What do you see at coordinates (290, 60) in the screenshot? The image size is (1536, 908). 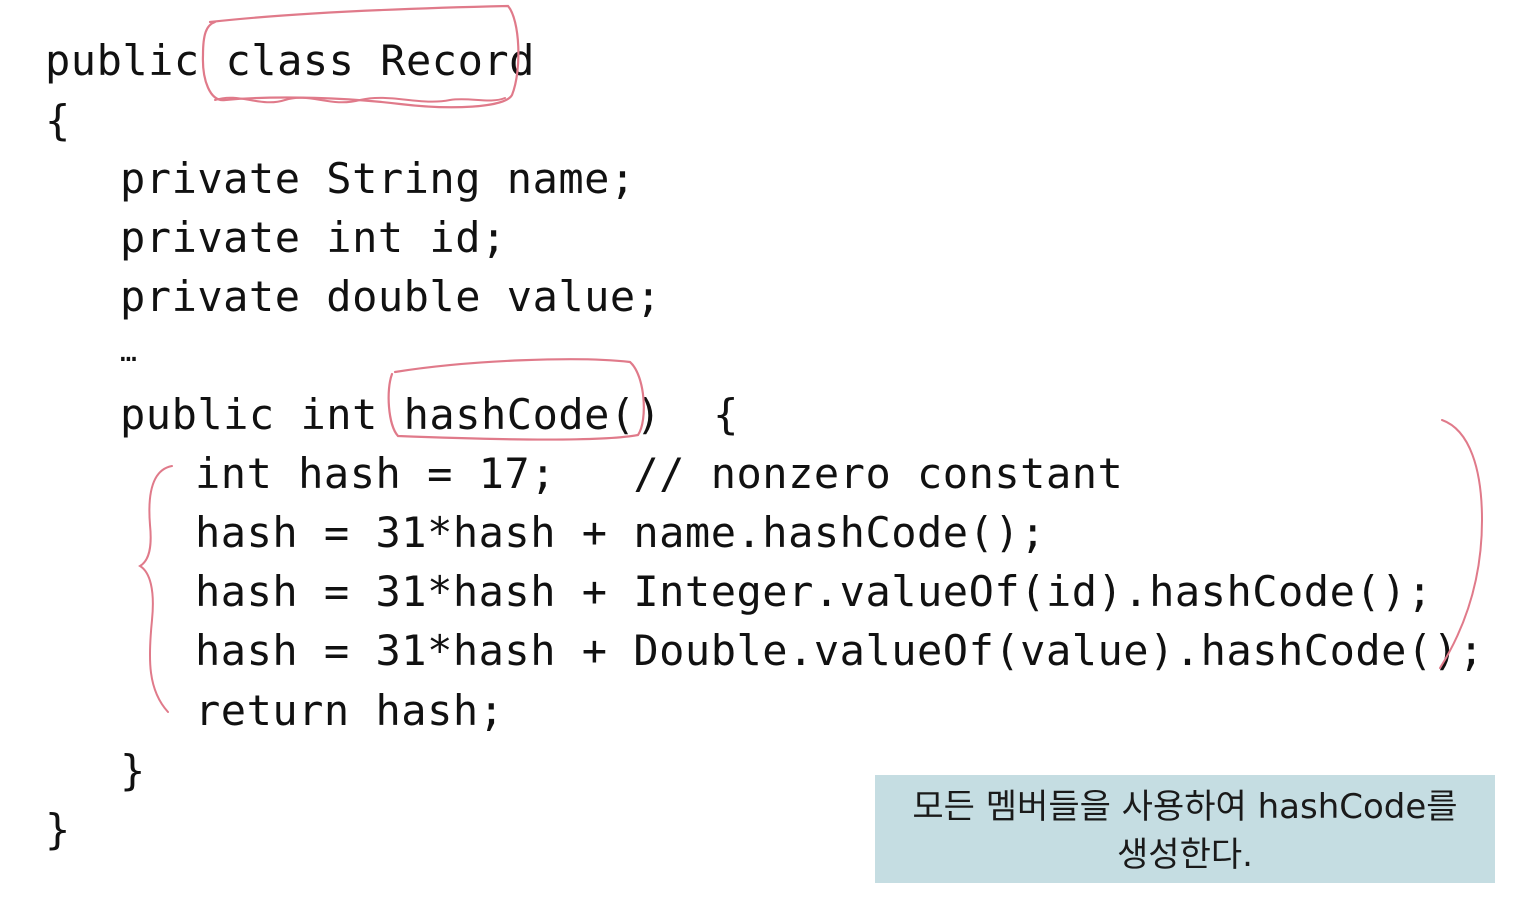 I see `code-line-class-declaration: public class Record` at bounding box center [290, 60].